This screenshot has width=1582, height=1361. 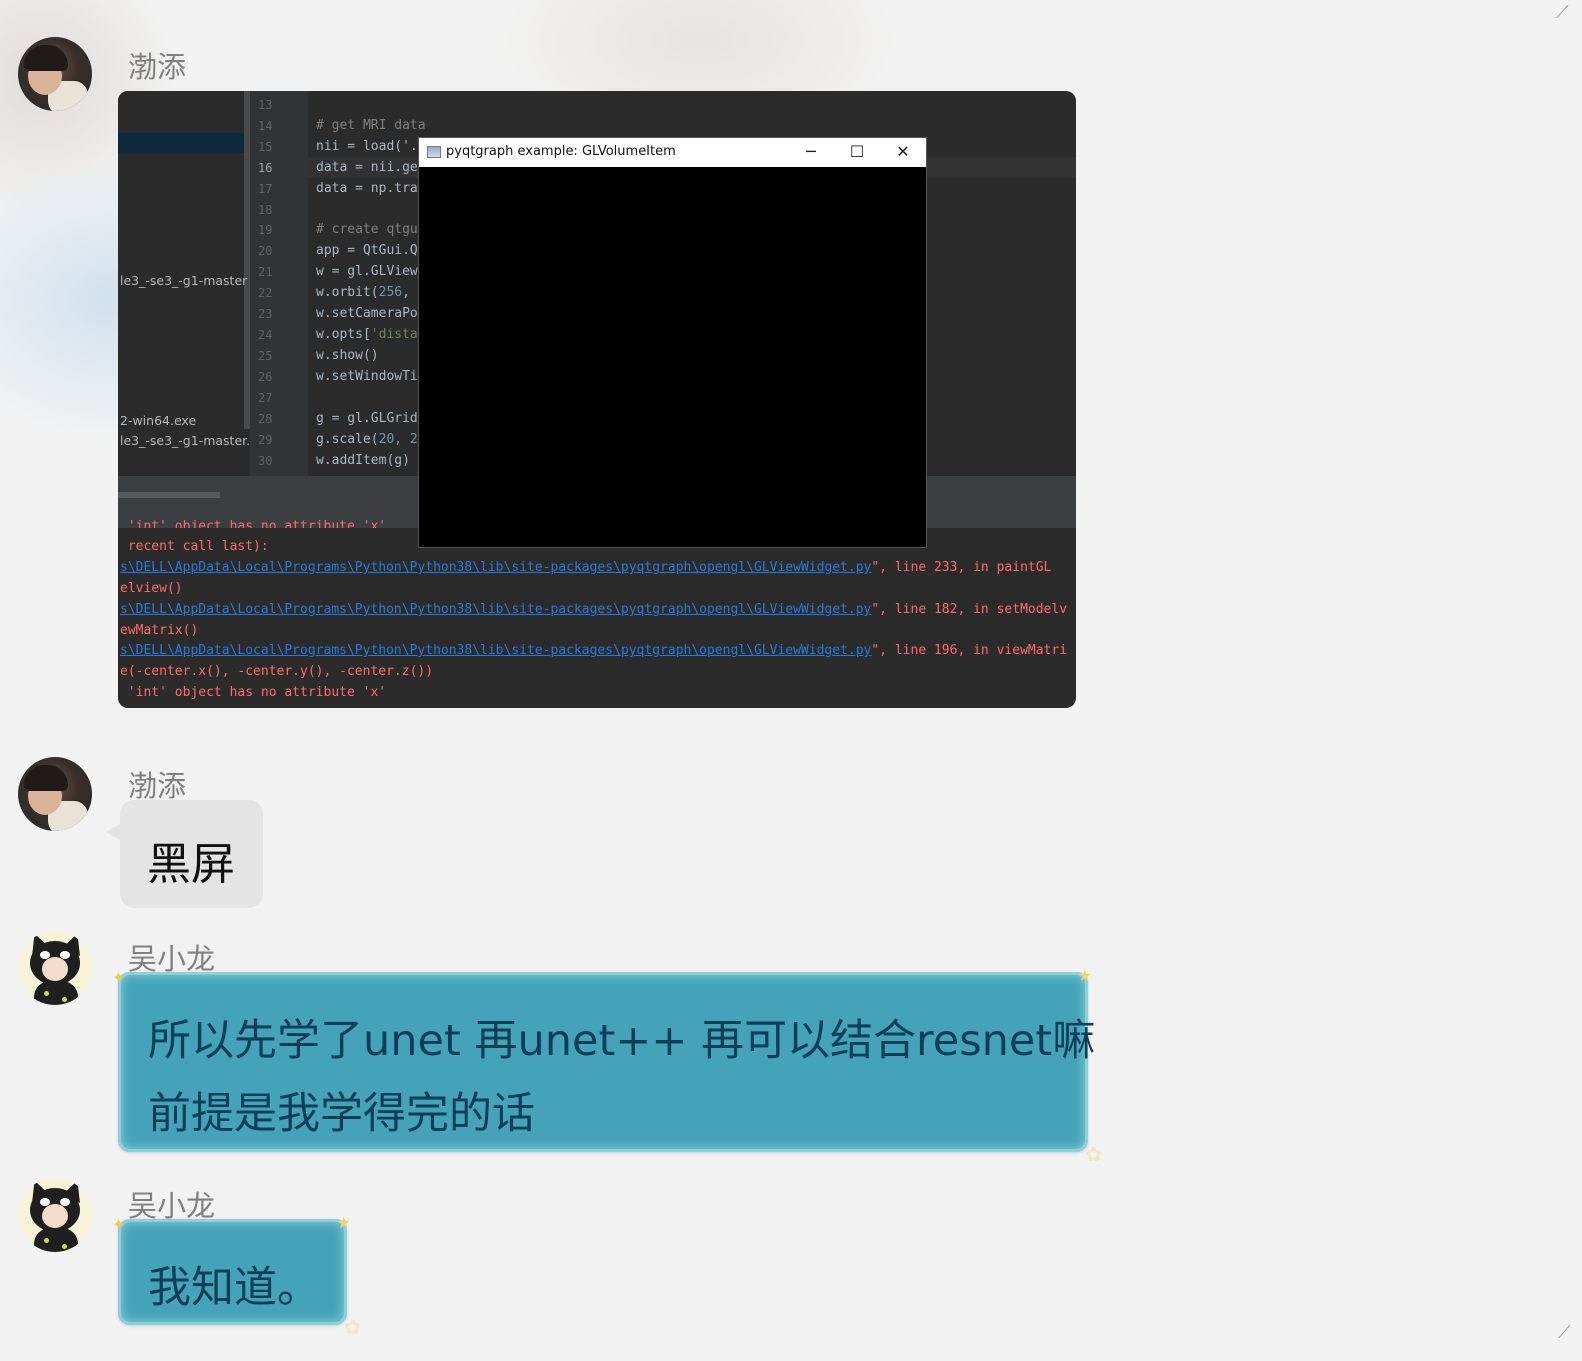 I want to click on project-selected-row, so click(x=181, y=143).